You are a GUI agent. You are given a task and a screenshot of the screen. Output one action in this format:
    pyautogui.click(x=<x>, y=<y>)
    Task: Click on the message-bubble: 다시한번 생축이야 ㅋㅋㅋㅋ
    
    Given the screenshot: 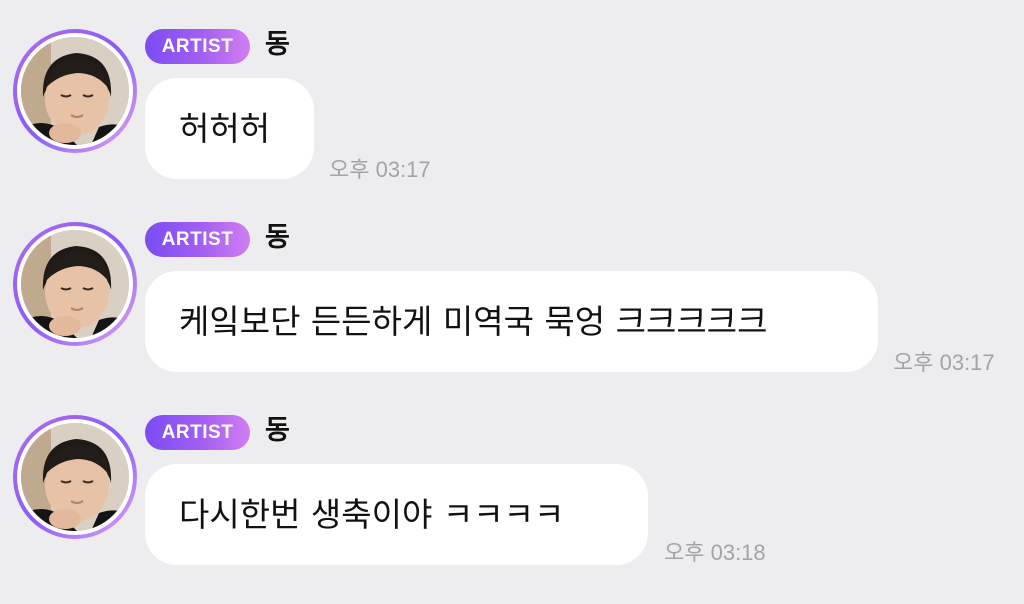 What is the action you would take?
    pyautogui.click(x=396, y=514)
    